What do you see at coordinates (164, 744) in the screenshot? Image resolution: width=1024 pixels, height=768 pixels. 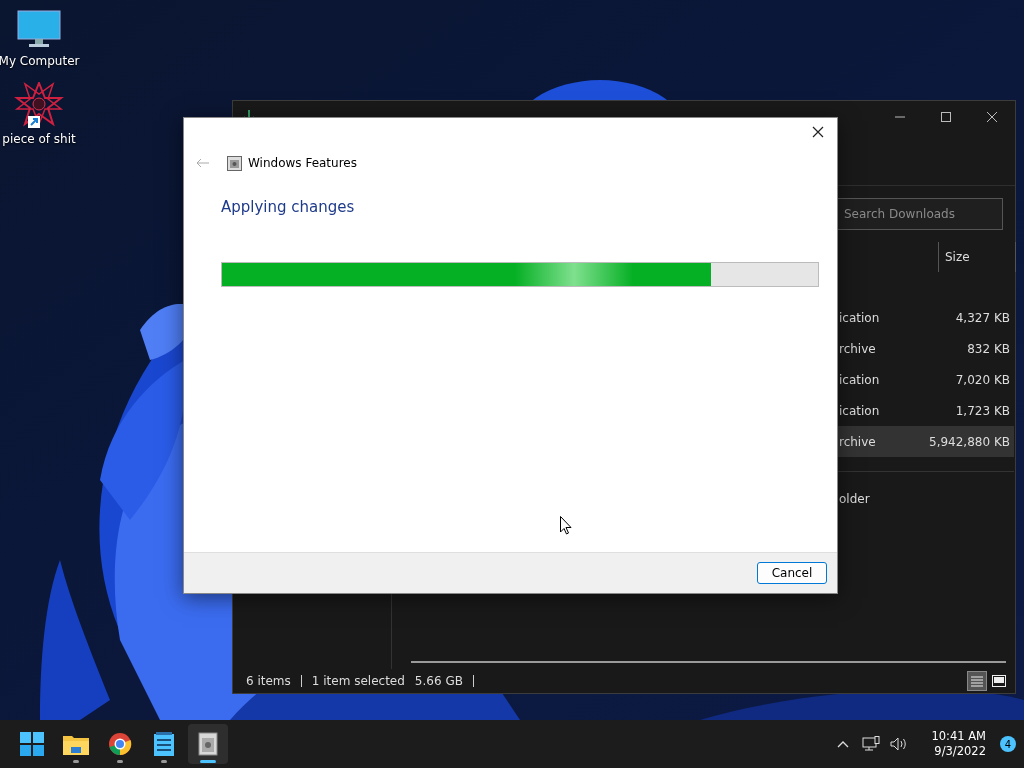 I see `notepad-icon` at bounding box center [164, 744].